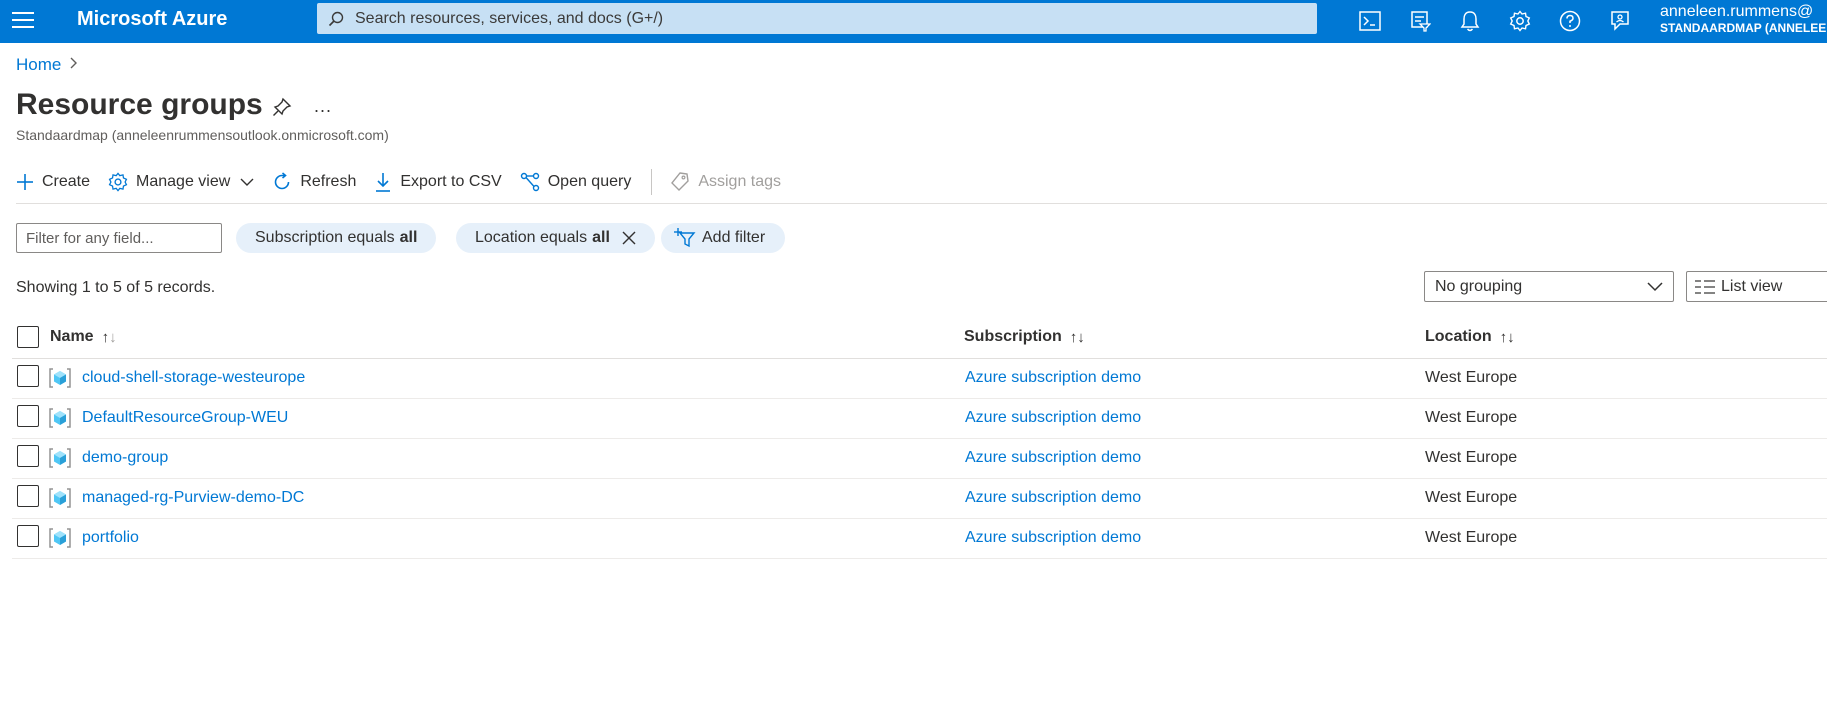 This screenshot has height=706, width=1827. I want to click on resource-group-name-link: DefaultResourceGroup-WEU, so click(185, 418).